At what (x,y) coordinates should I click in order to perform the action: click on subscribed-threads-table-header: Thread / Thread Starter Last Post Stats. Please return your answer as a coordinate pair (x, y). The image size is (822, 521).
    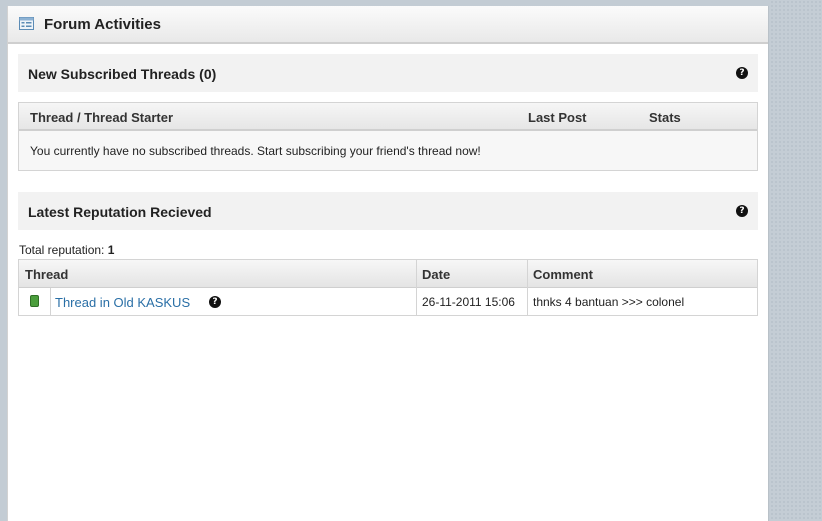
    Looking at the image, I should click on (388, 117).